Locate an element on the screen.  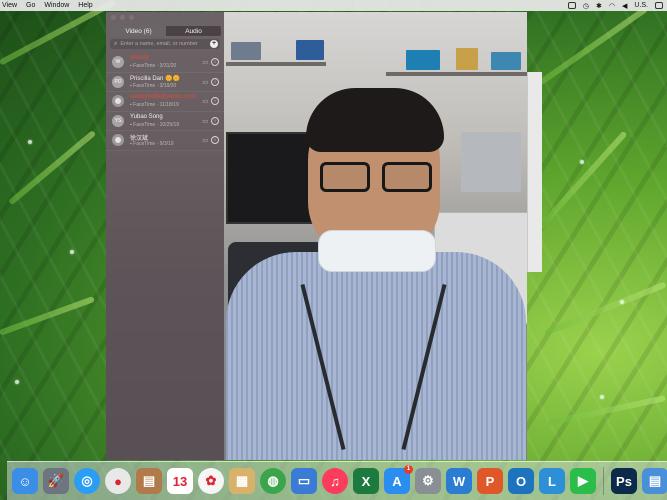
notebook-icon: ▤ is located at coordinates (149, 481).